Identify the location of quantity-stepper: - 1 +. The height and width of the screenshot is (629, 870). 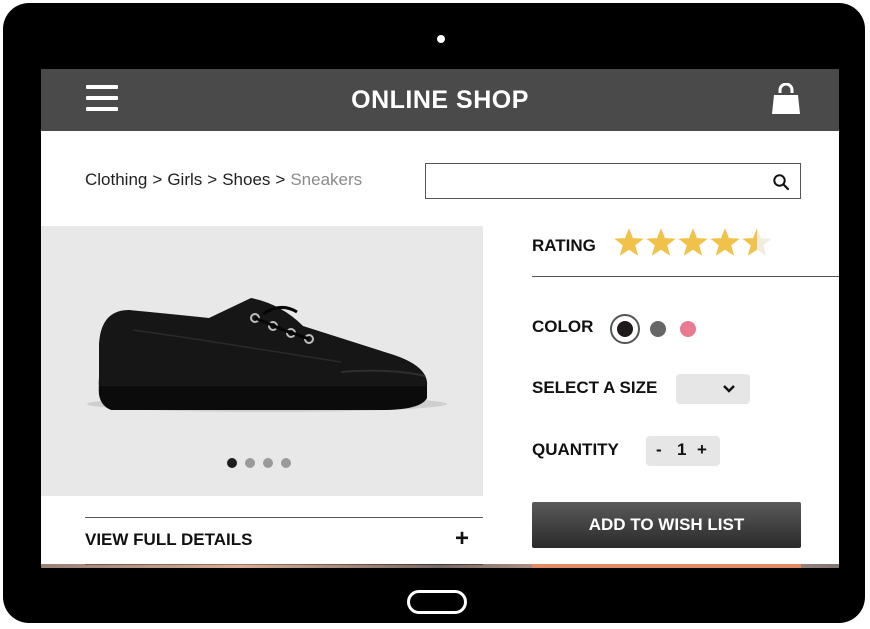
(683, 451).